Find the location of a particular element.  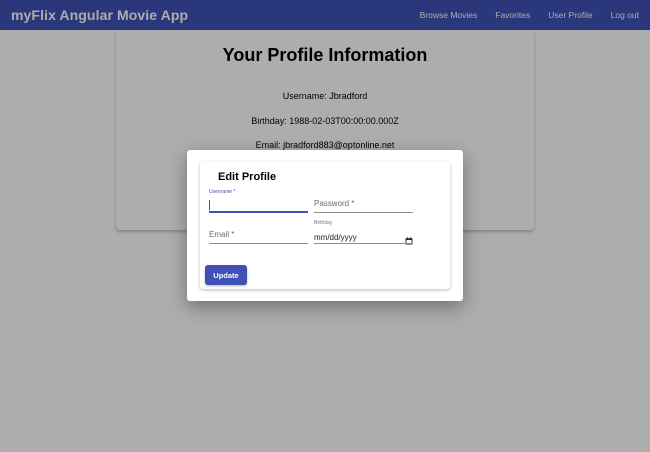

password-underline is located at coordinates (363, 212).